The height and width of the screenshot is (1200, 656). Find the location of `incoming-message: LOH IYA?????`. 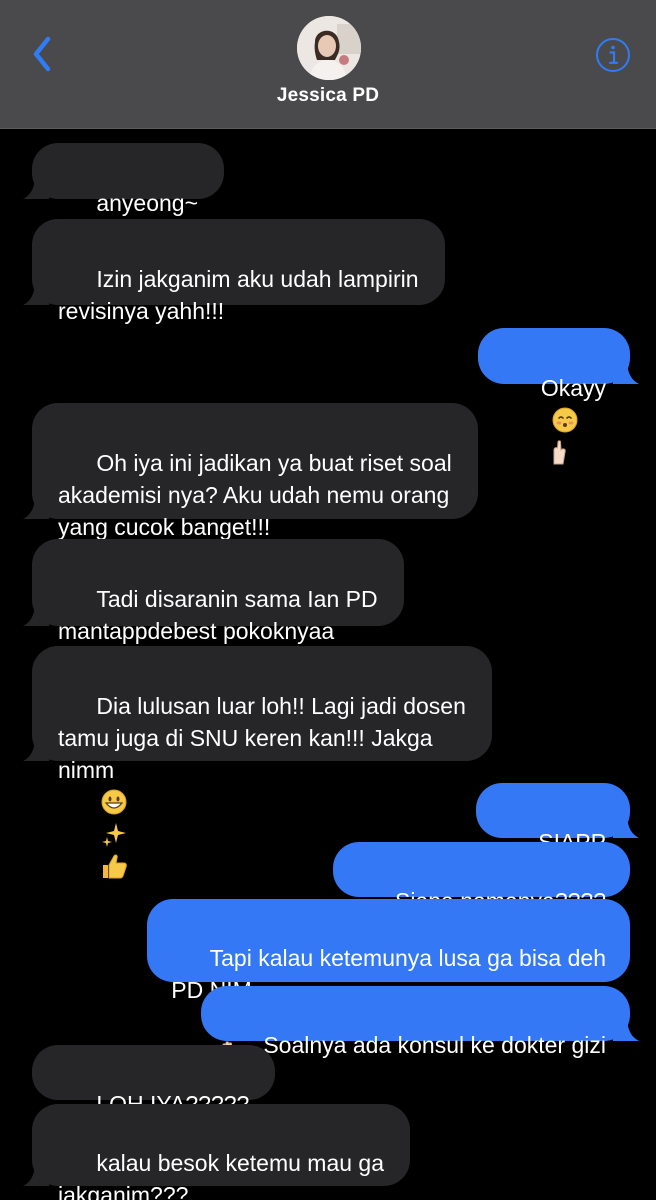

incoming-message: LOH IYA????? is located at coordinates (154, 1081).